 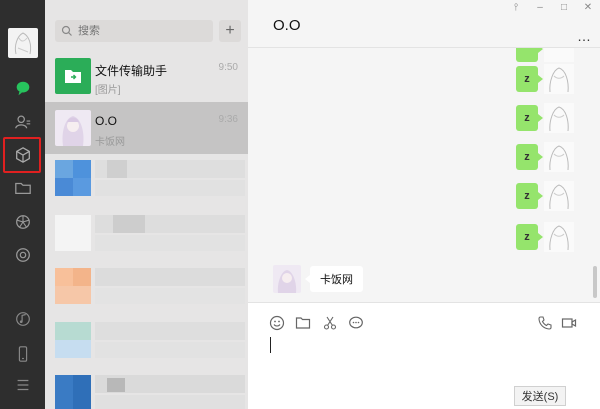 I want to click on contact-avatar-small, so click(x=287, y=279).